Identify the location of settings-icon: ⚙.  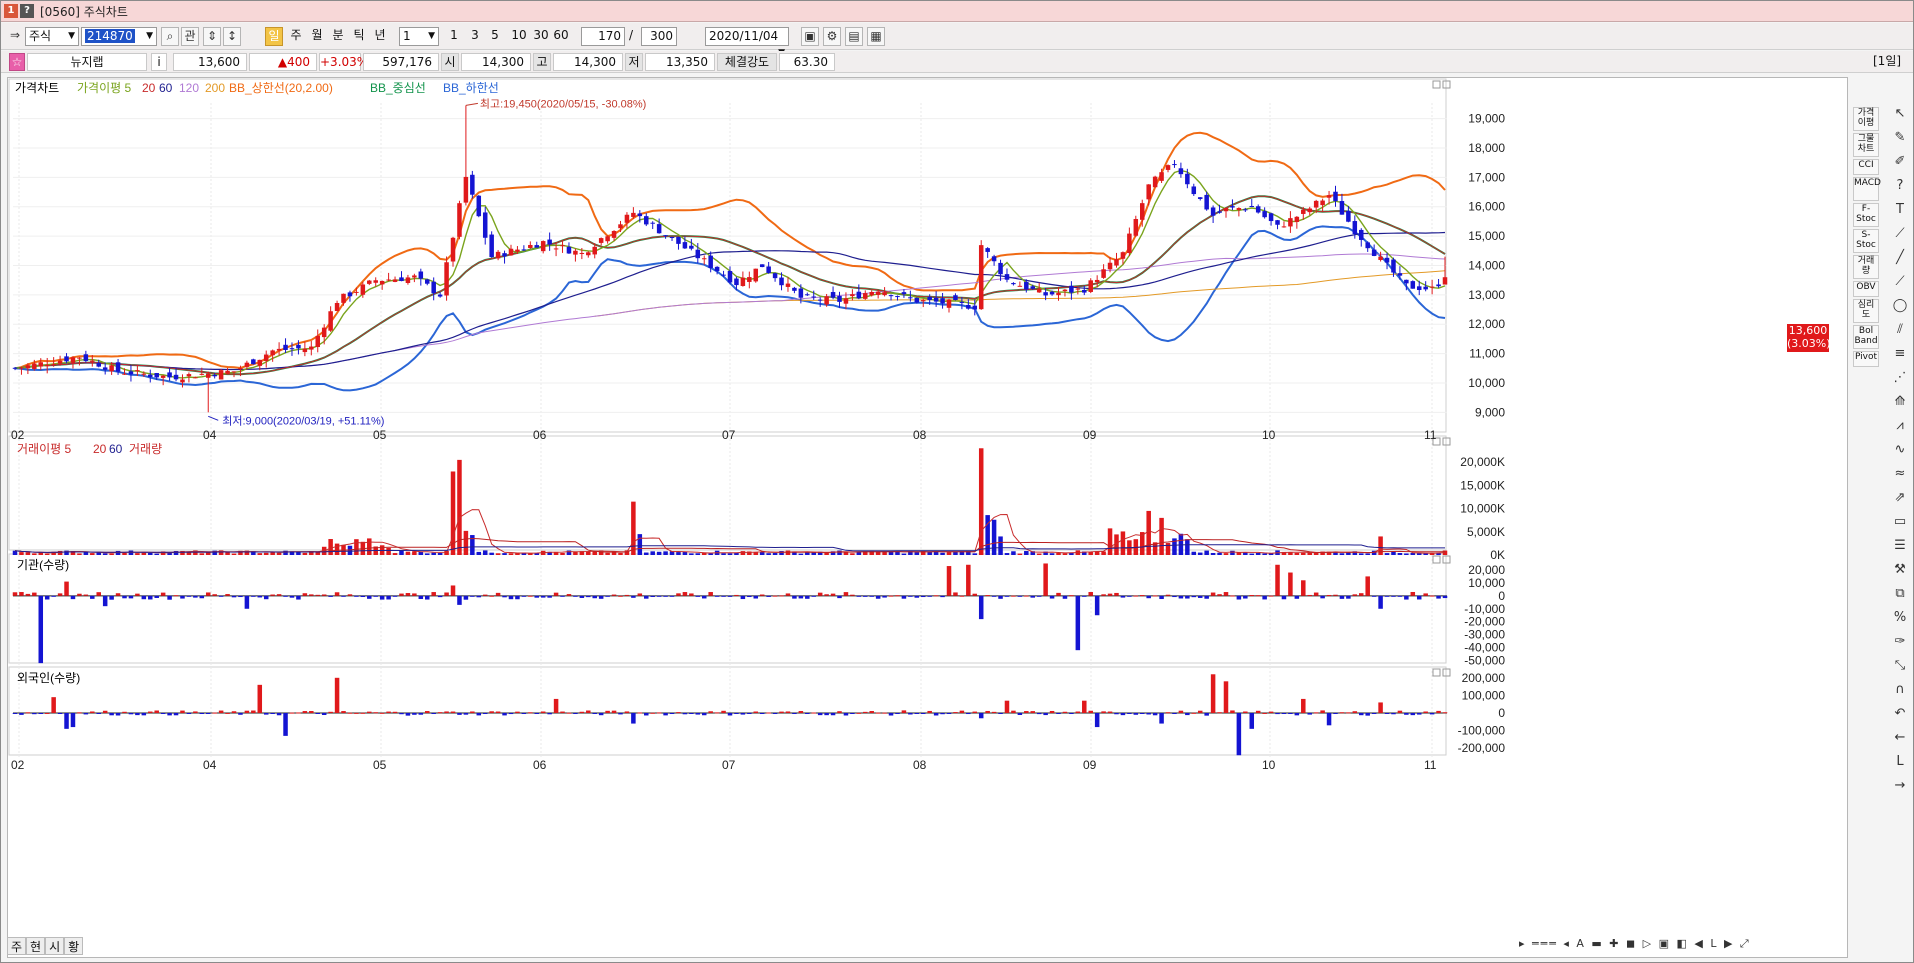
(832, 36).